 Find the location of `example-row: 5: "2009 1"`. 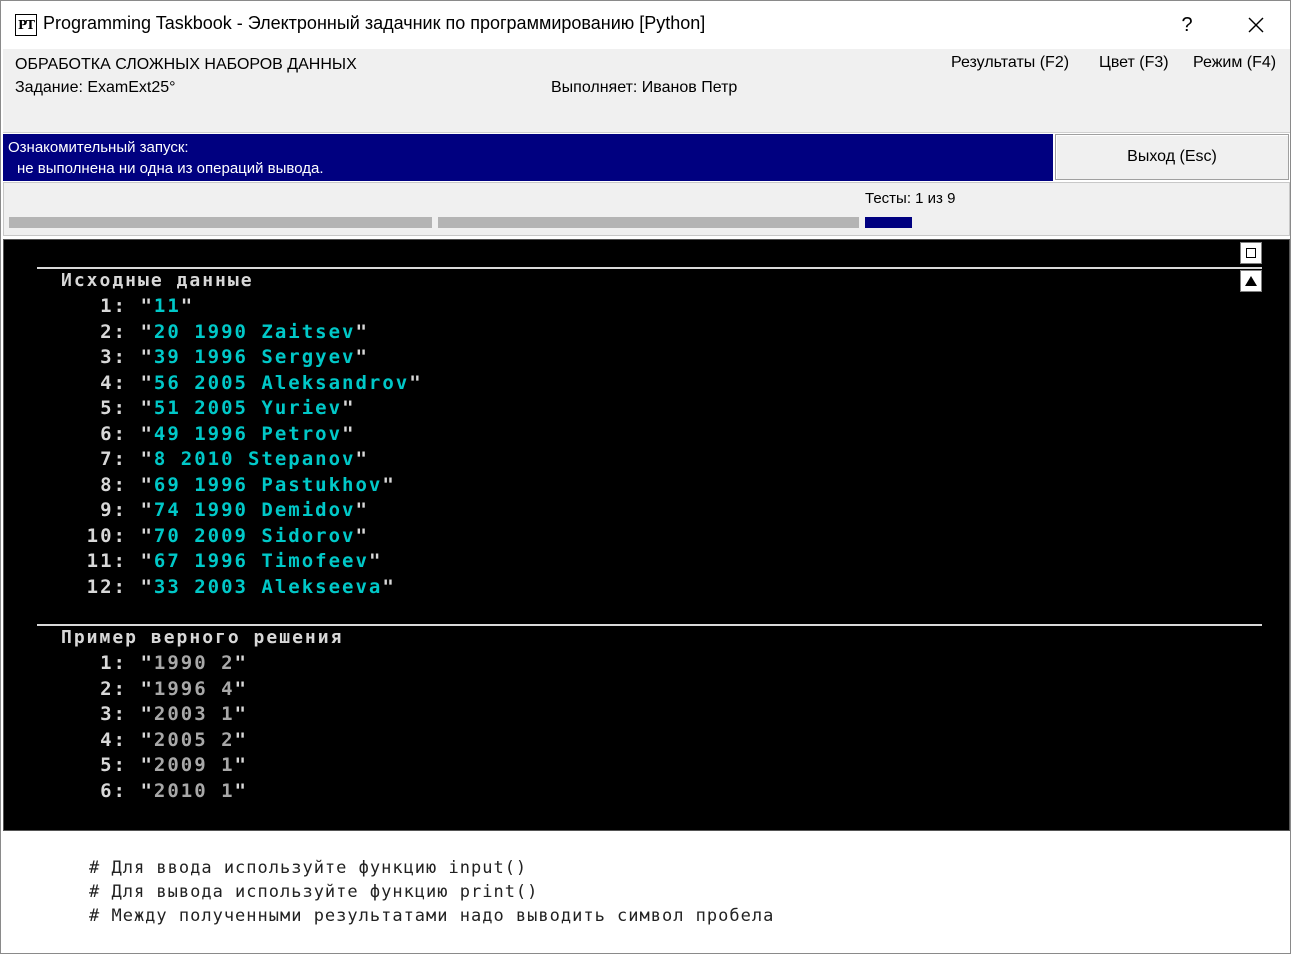

example-row: 5: "2009 1" is located at coordinates (154, 766).